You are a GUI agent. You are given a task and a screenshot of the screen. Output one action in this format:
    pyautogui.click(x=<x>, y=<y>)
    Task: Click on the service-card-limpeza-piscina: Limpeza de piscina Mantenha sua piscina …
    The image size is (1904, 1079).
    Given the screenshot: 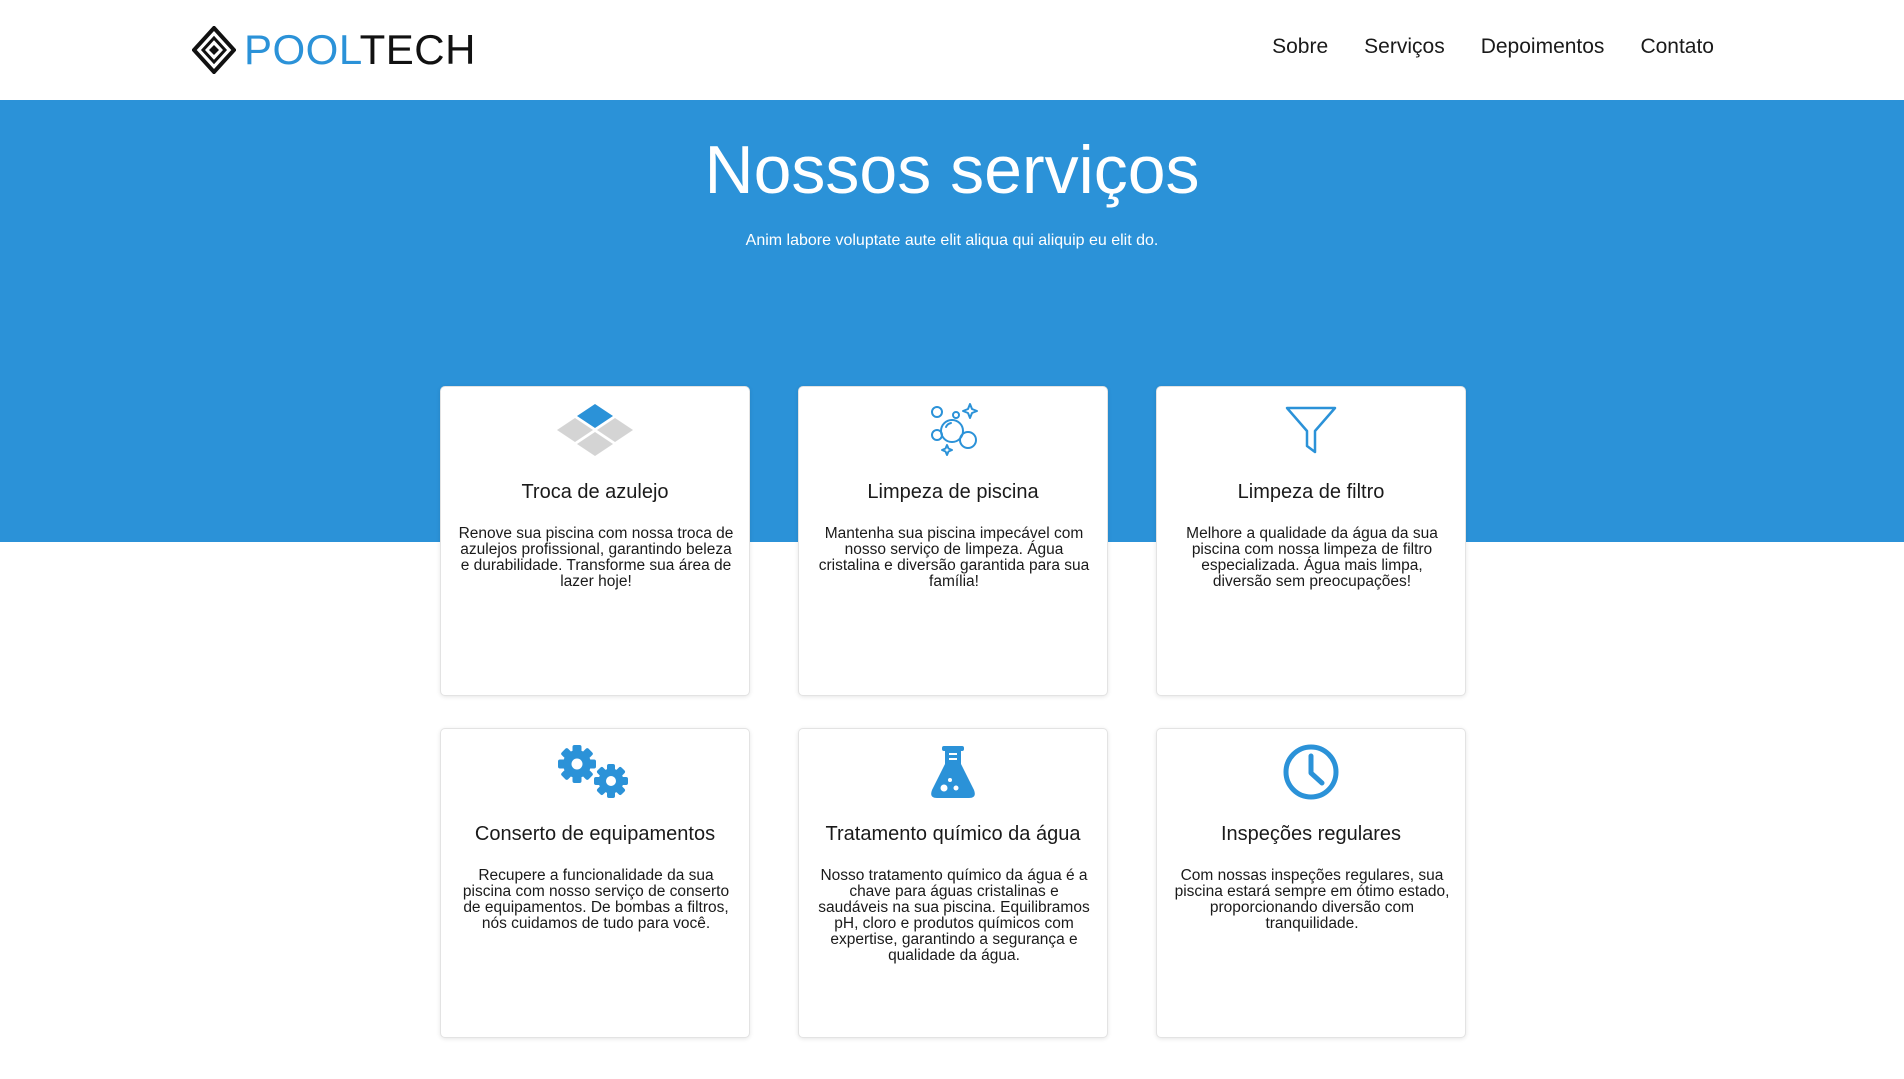 What is the action you would take?
    pyautogui.click(x=953, y=541)
    